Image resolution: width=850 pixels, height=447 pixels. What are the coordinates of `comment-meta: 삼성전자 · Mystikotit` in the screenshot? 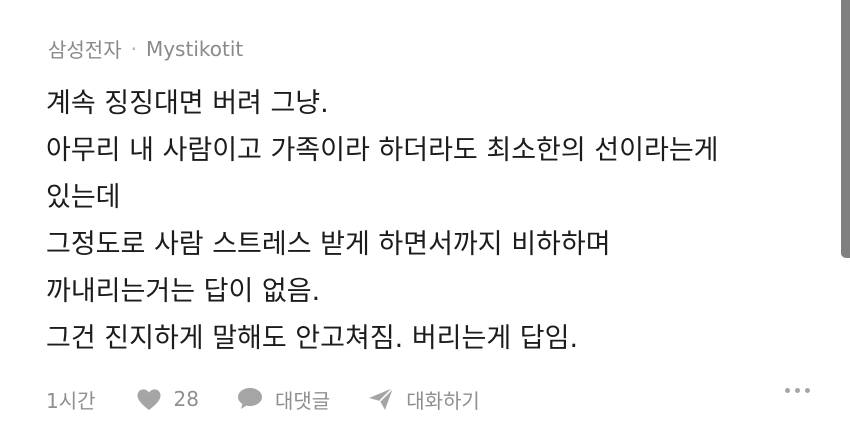 It's located at (145, 48).